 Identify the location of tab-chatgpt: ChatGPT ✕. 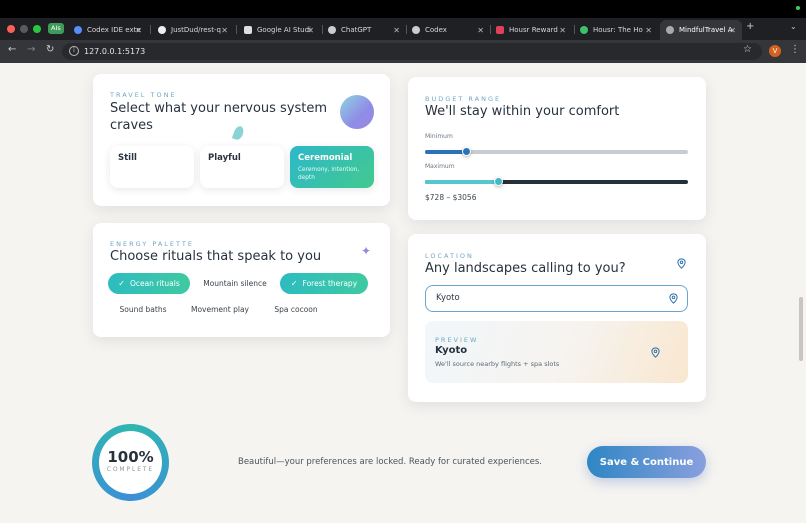
(364, 30).